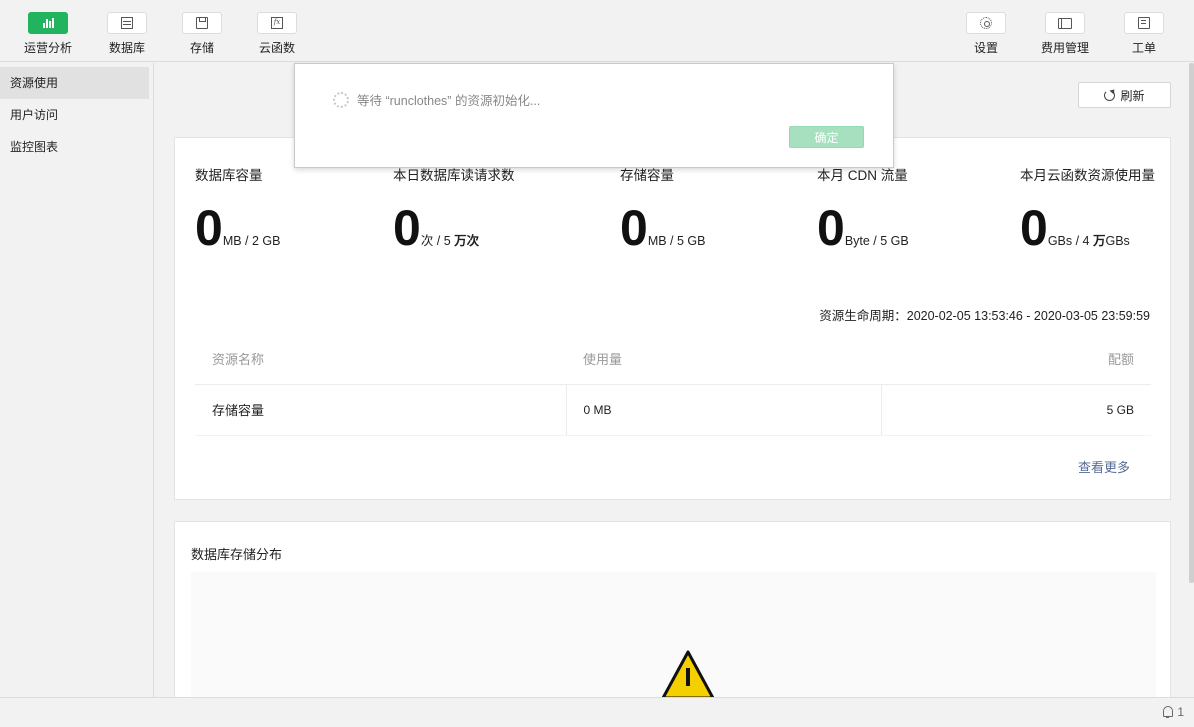 This screenshot has height=727, width=1194. Describe the element at coordinates (1168, 712) in the screenshot. I see `bell-icon` at that location.